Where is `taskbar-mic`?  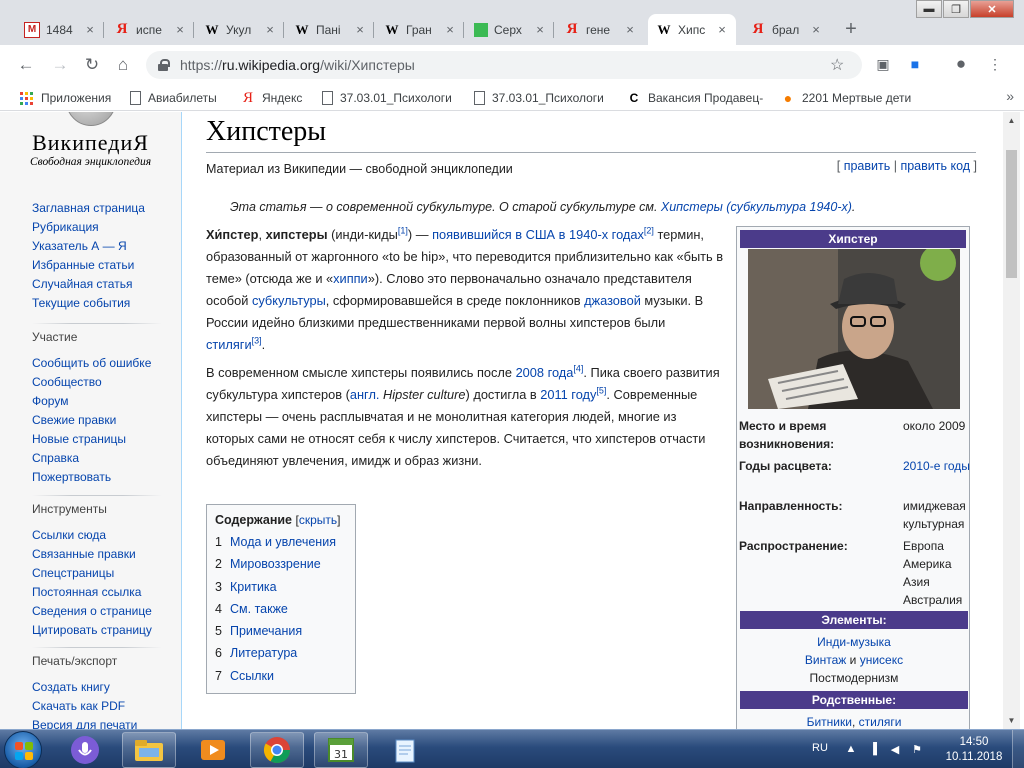 taskbar-mic is located at coordinates (85, 750).